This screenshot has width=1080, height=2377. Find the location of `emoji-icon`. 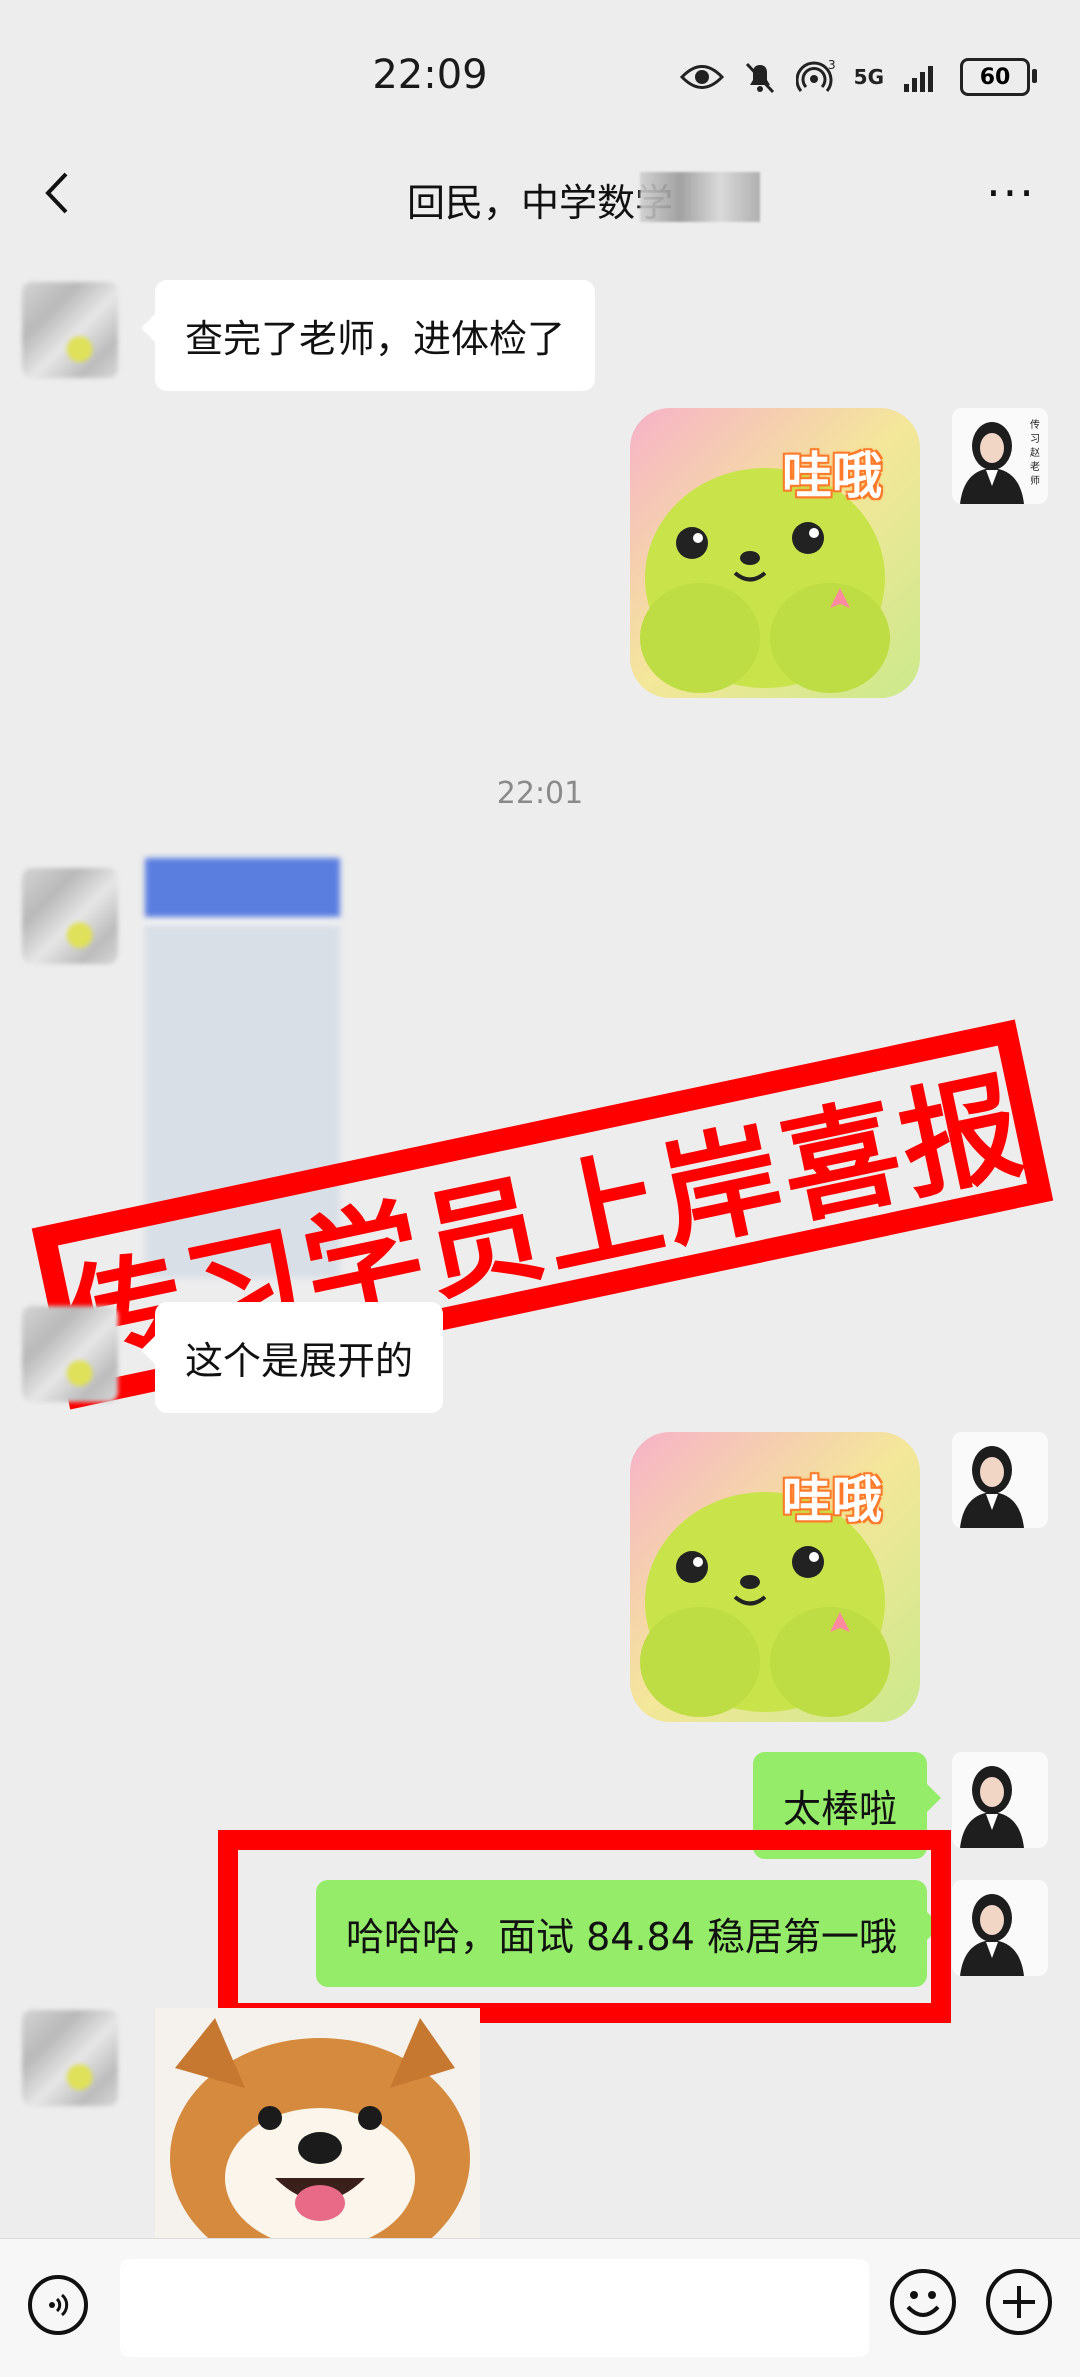

emoji-icon is located at coordinates (923, 2304).